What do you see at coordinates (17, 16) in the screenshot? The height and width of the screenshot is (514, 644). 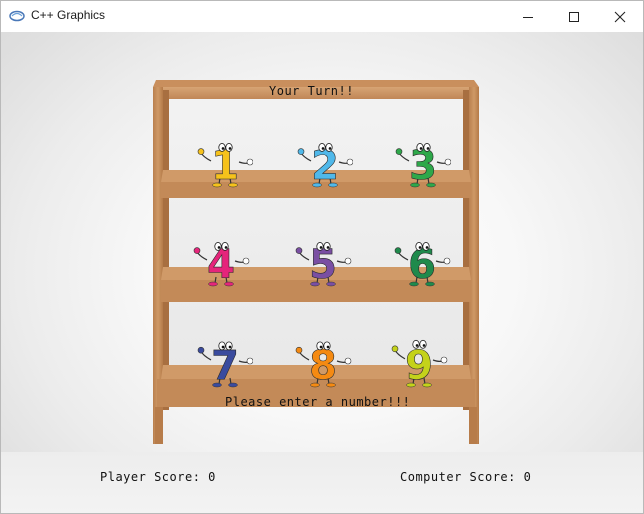 I see `cpp-graphics-icon` at bounding box center [17, 16].